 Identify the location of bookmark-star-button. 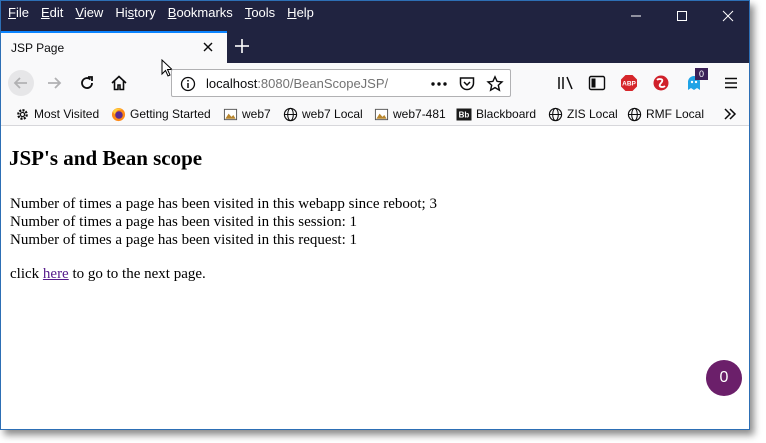
(495, 84).